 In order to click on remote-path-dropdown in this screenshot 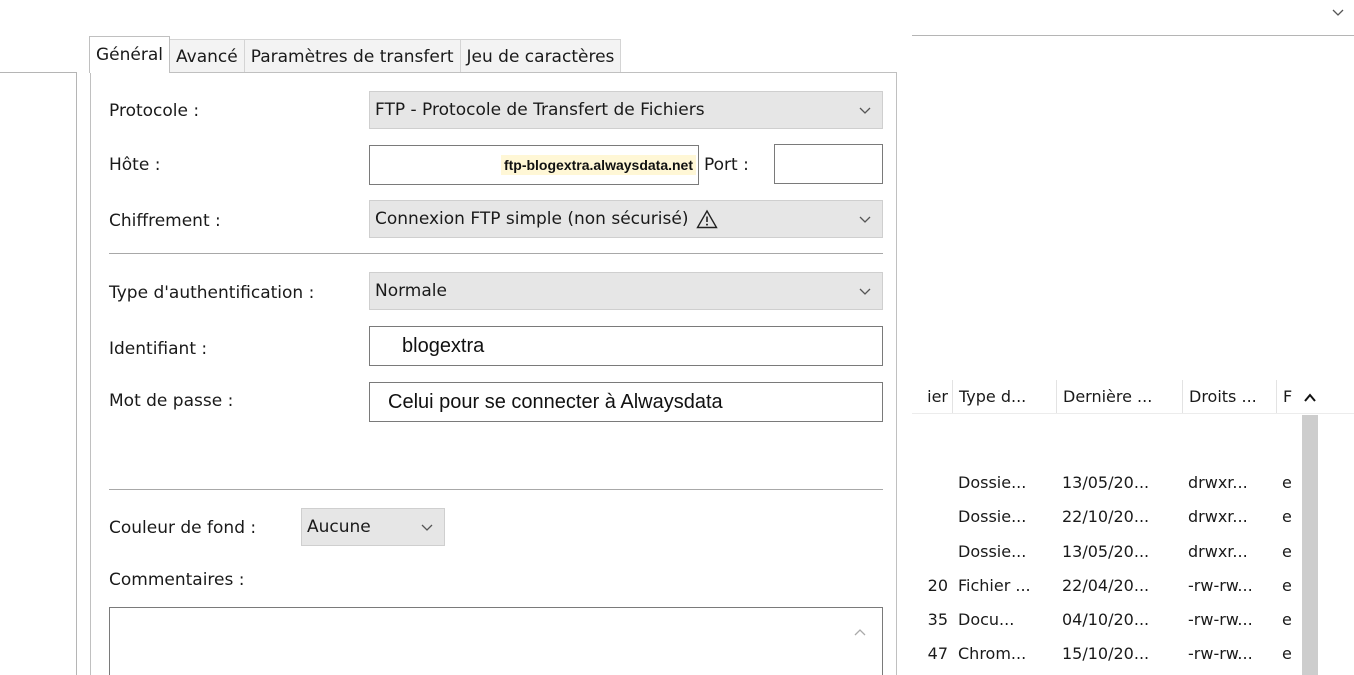, I will do `click(1133, 18)`.